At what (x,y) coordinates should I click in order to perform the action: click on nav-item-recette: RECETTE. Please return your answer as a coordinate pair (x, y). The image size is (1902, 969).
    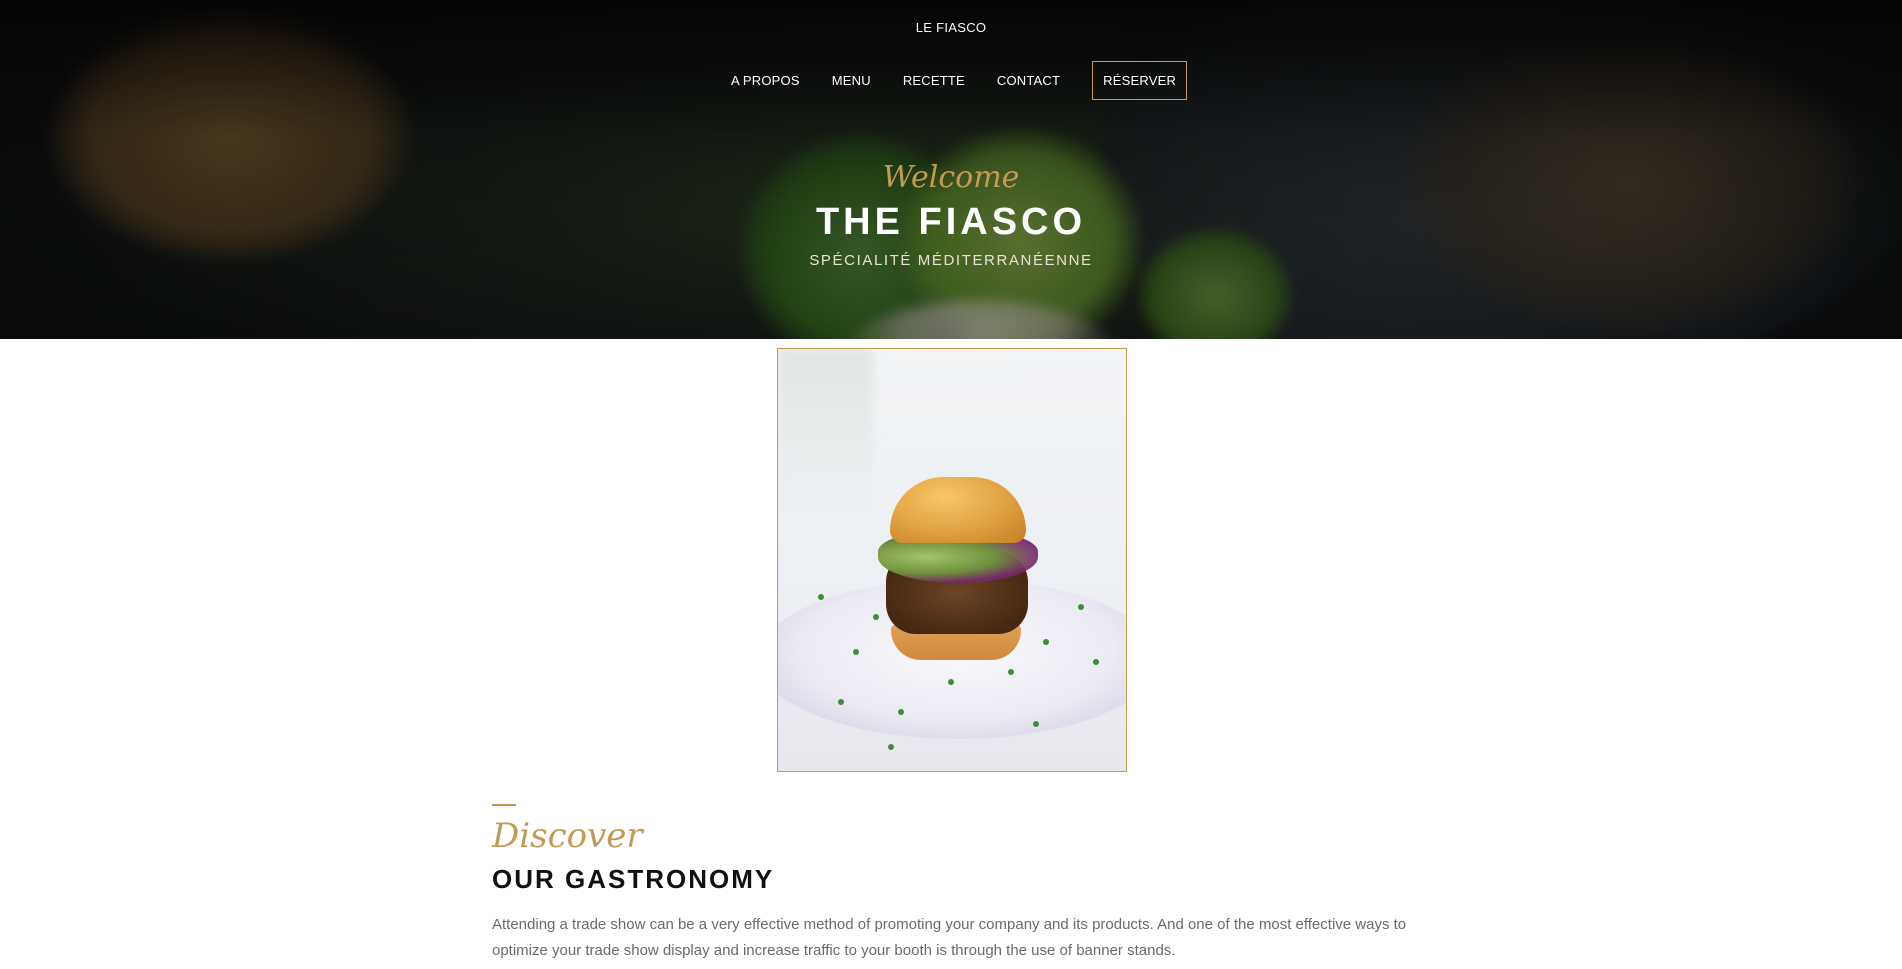
    Looking at the image, I should click on (934, 81).